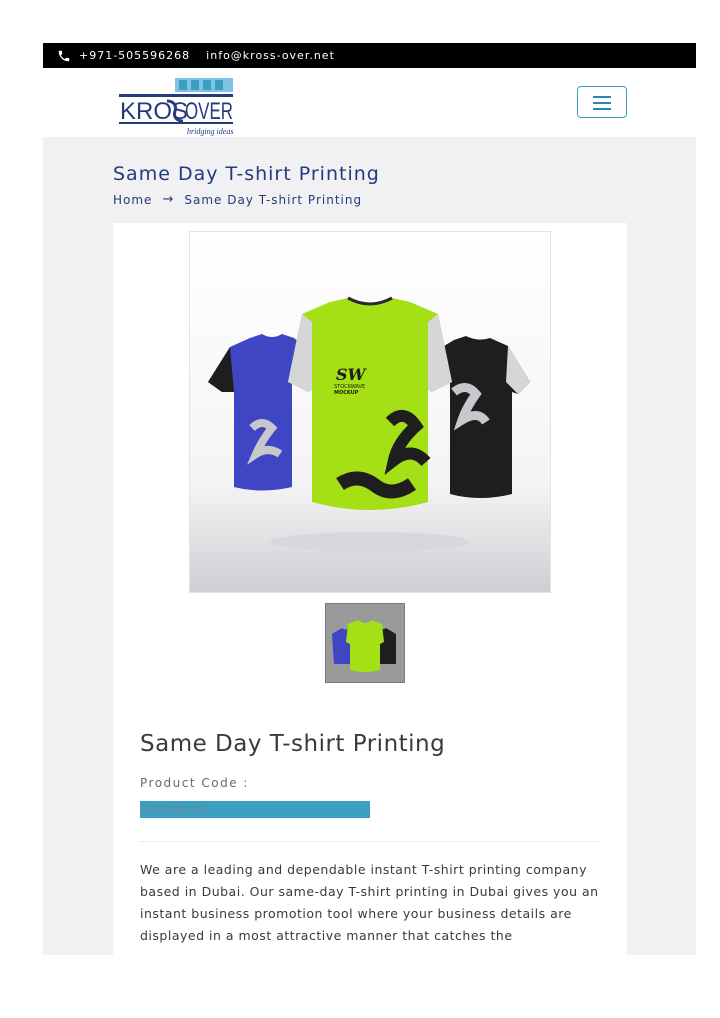 The width and height of the screenshot is (720, 1018). What do you see at coordinates (246, 174) in the screenshot?
I see `page-title: Same Day T-shirt Printing` at bounding box center [246, 174].